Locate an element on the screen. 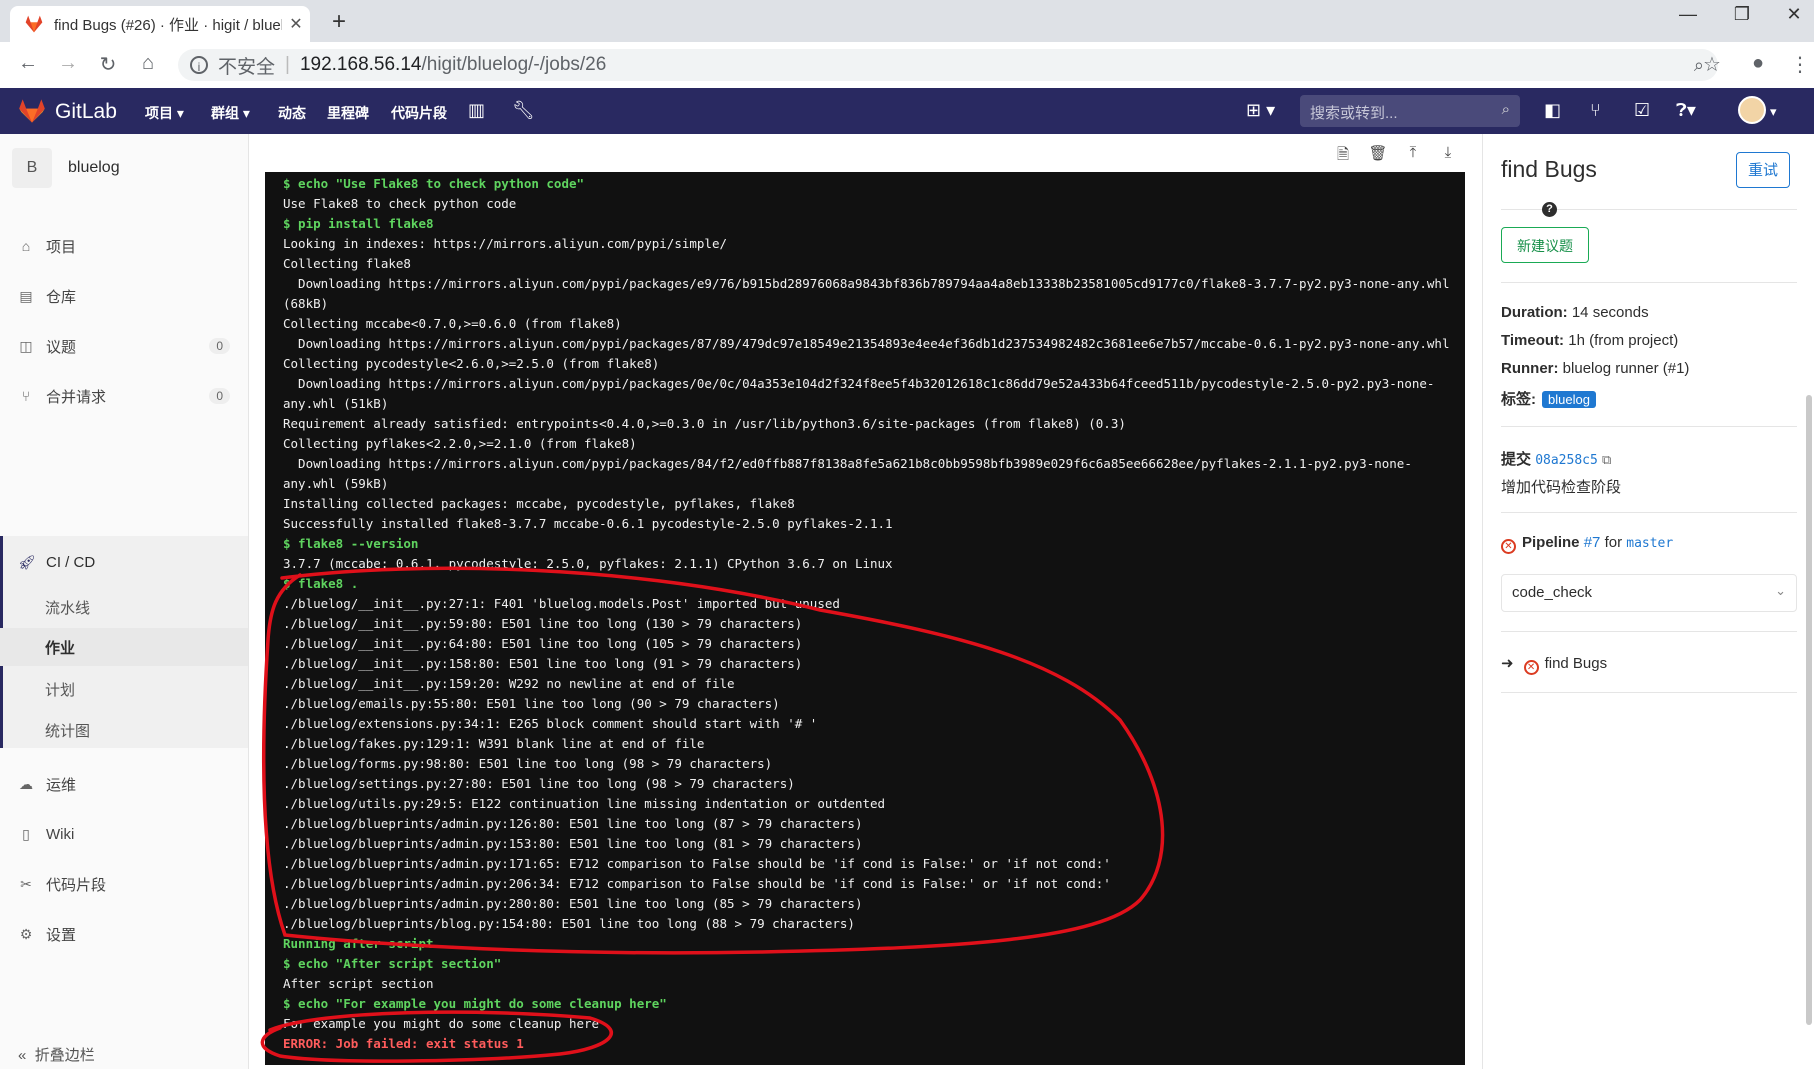 The height and width of the screenshot is (1069, 1814). browser-menu-icon: ⋮ is located at coordinates (1800, 64).